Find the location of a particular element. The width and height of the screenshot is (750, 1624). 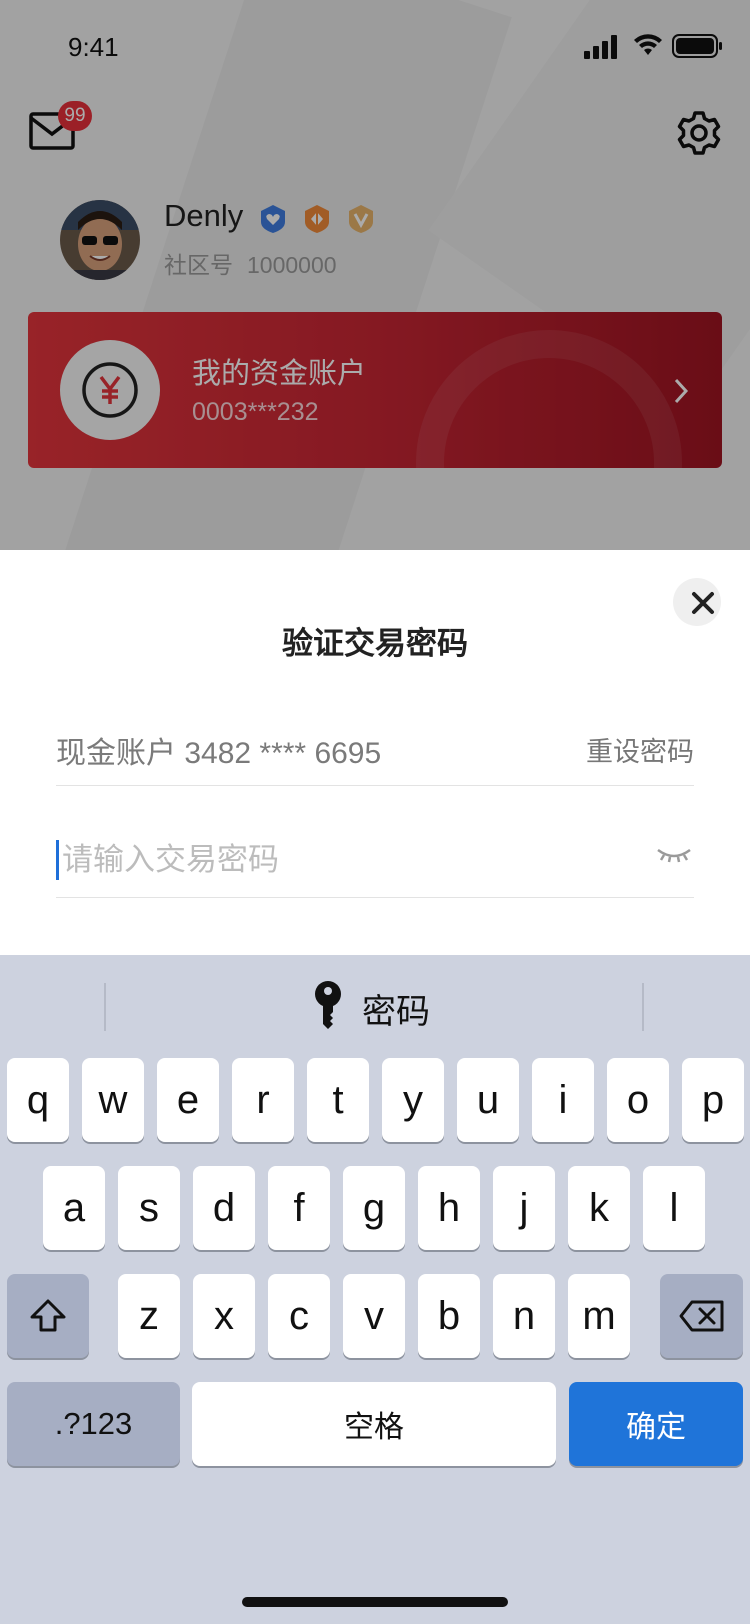

key-f: f is located at coordinates (299, 1208).